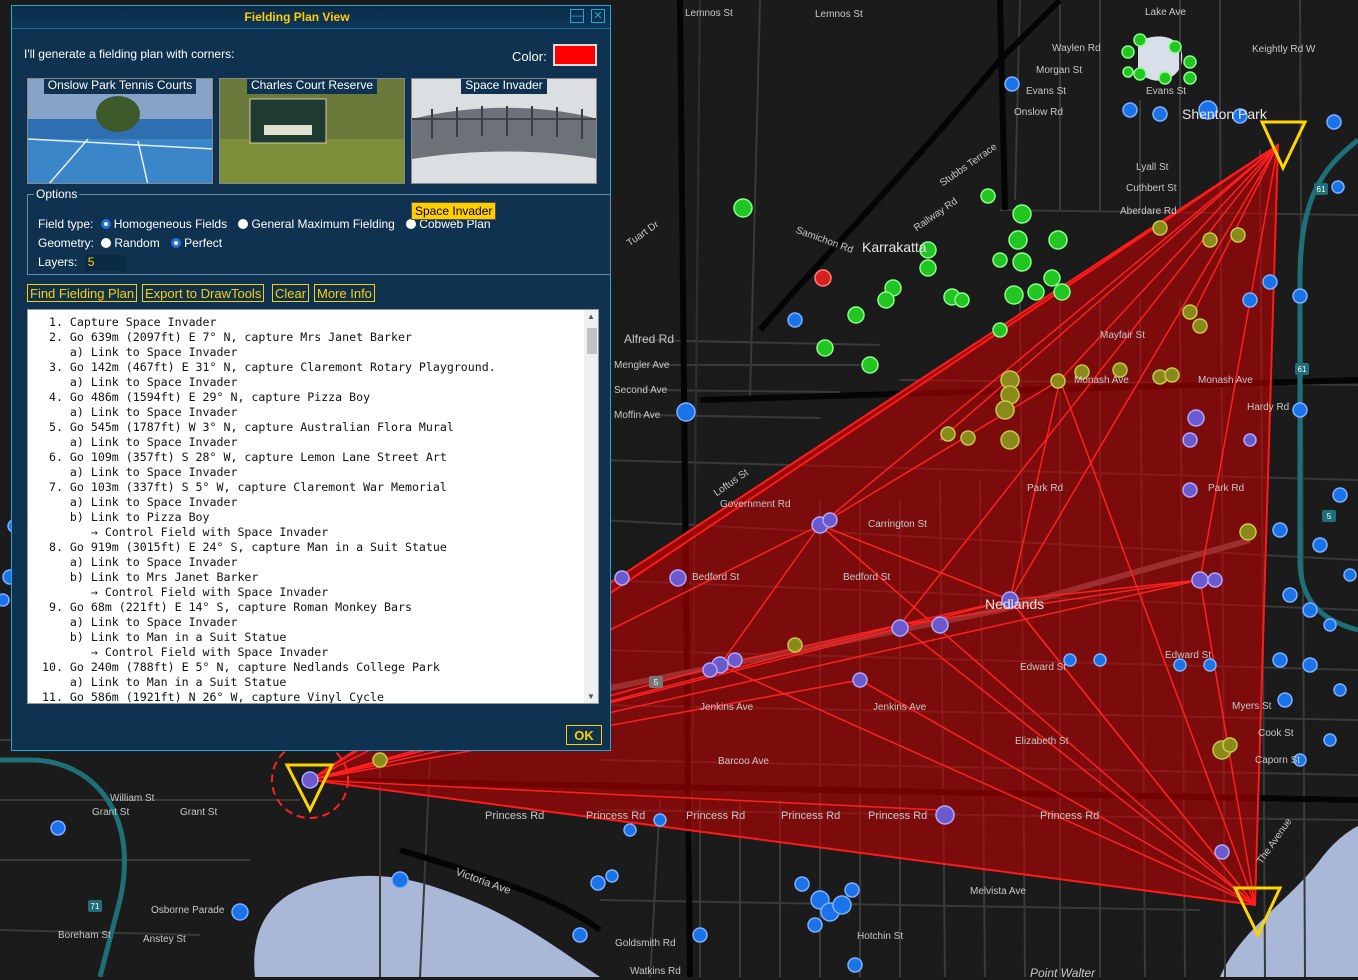  What do you see at coordinates (577, 16) in the screenshot?
I see `minimize-button: —` at bounding box center [577, 16].